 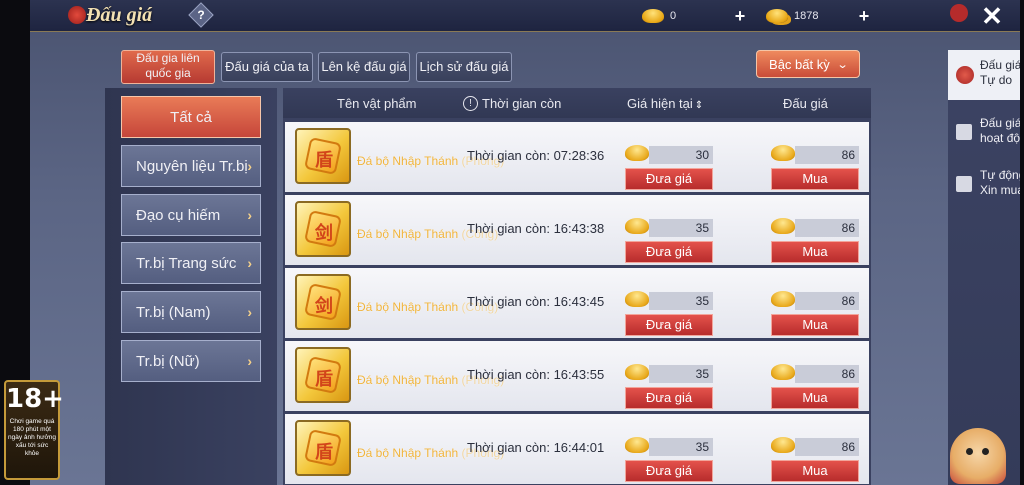 I want to click on current-price: 30, so click(x=669, y=154).